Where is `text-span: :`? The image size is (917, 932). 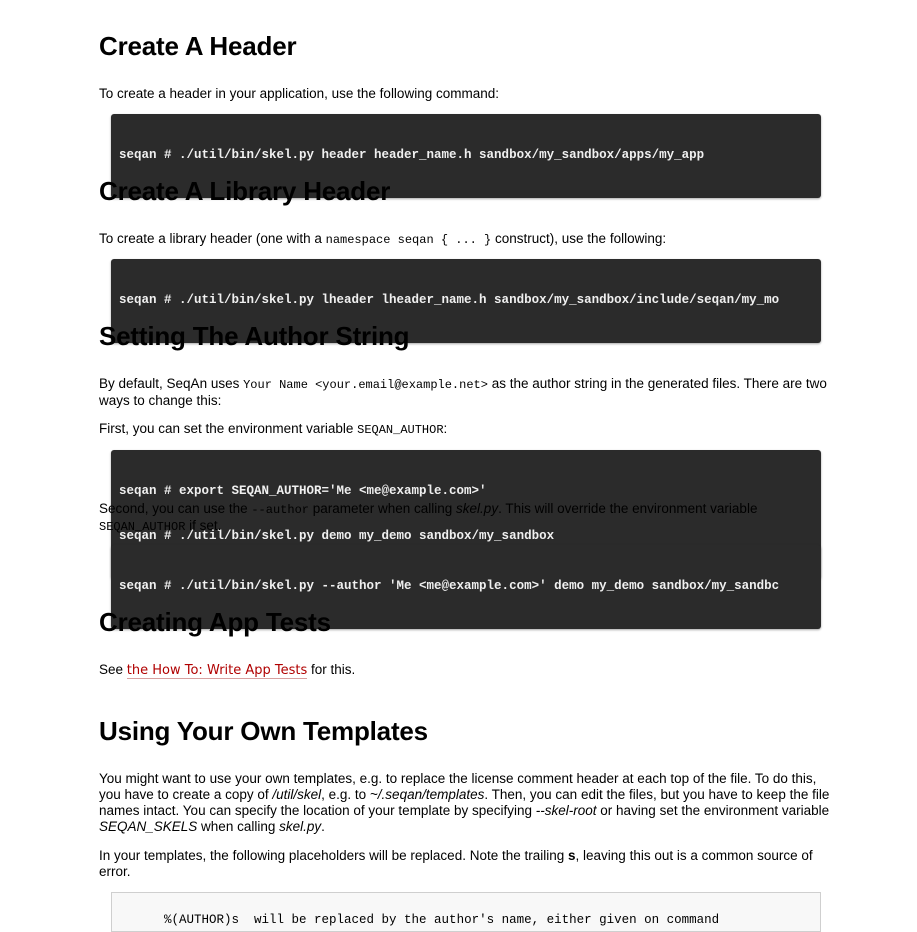 text-span: : is located at coordinates (445, 428).